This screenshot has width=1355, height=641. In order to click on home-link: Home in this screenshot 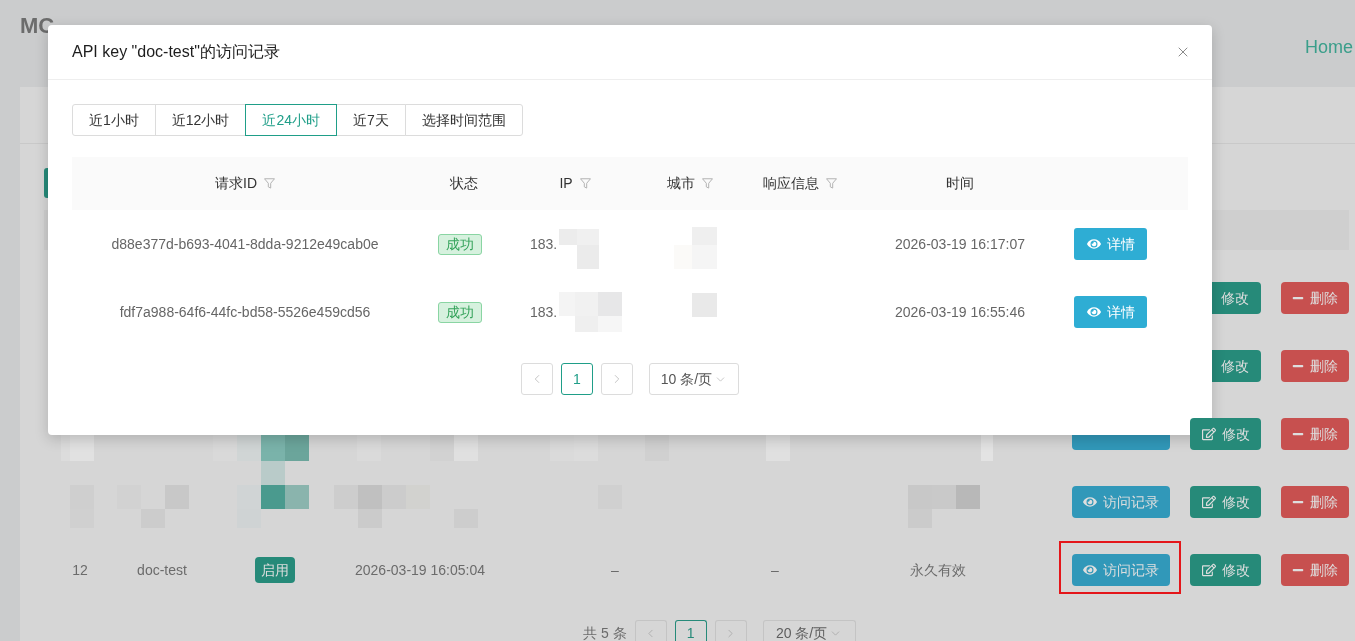, I will do `click(1329, 47)`.